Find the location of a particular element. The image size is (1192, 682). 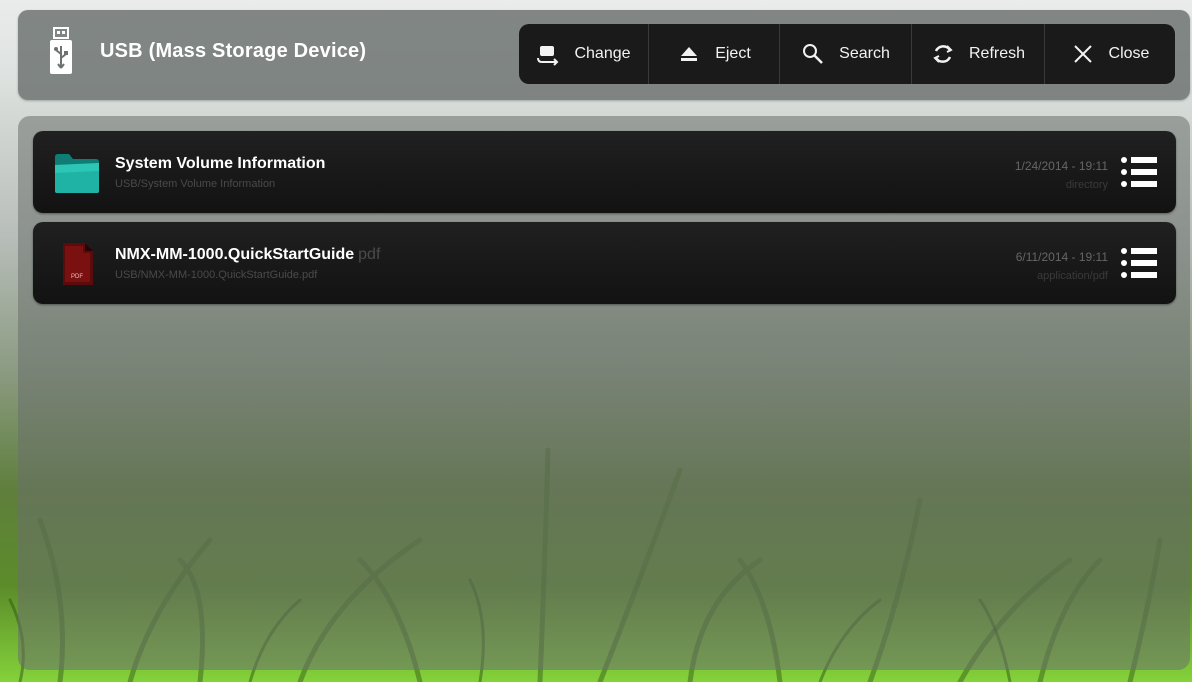

page-title: USB (Mass Storage Device) is located at coordinates (233, 51).